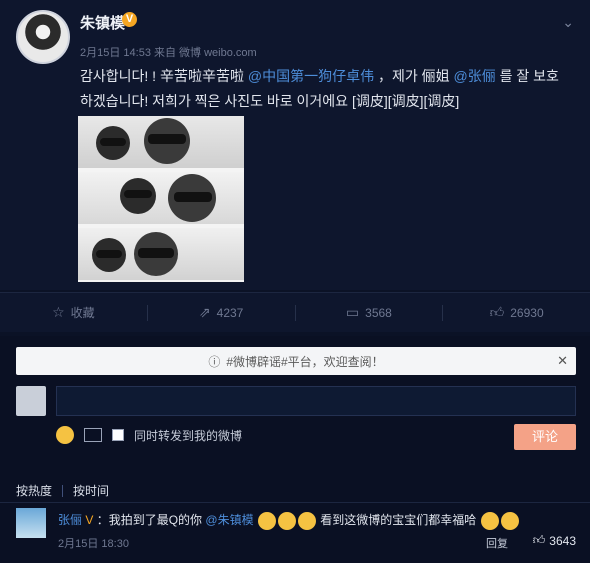 This screenshot has width=590, height=563. I want to click on post-actions: ☆ 收藏 ⇗ 4237 ▭ 3568 👍︎ 26930, so click(295, 312).